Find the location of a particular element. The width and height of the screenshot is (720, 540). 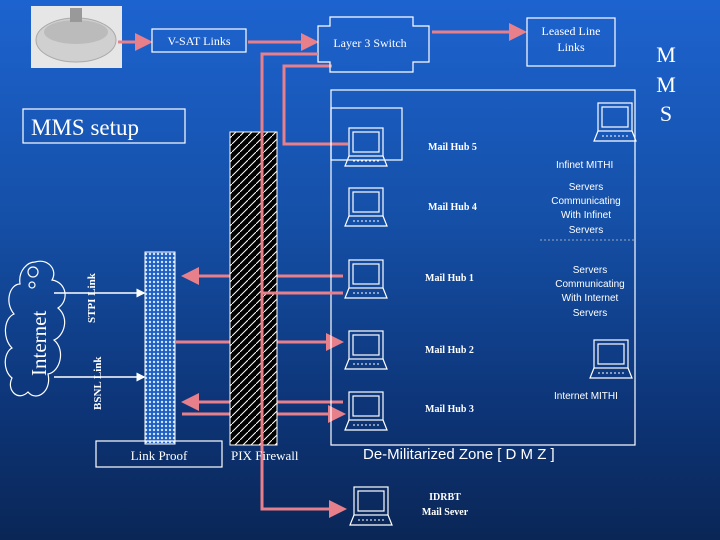

idrbt-label: IDRBT is located at coordinates (445, 497).